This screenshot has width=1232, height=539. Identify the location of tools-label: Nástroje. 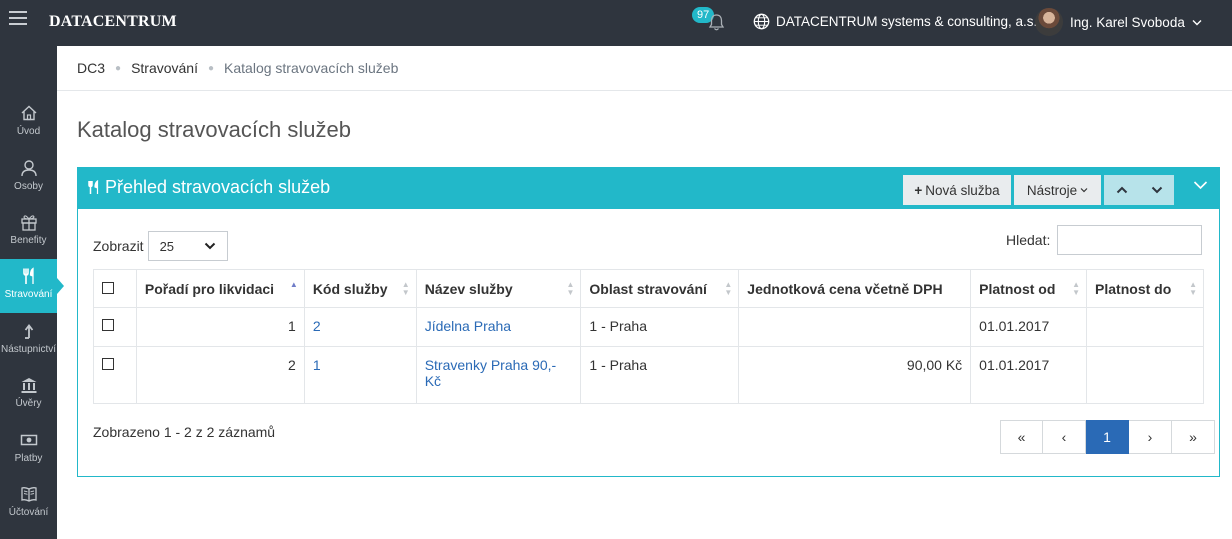
(1052, 190).